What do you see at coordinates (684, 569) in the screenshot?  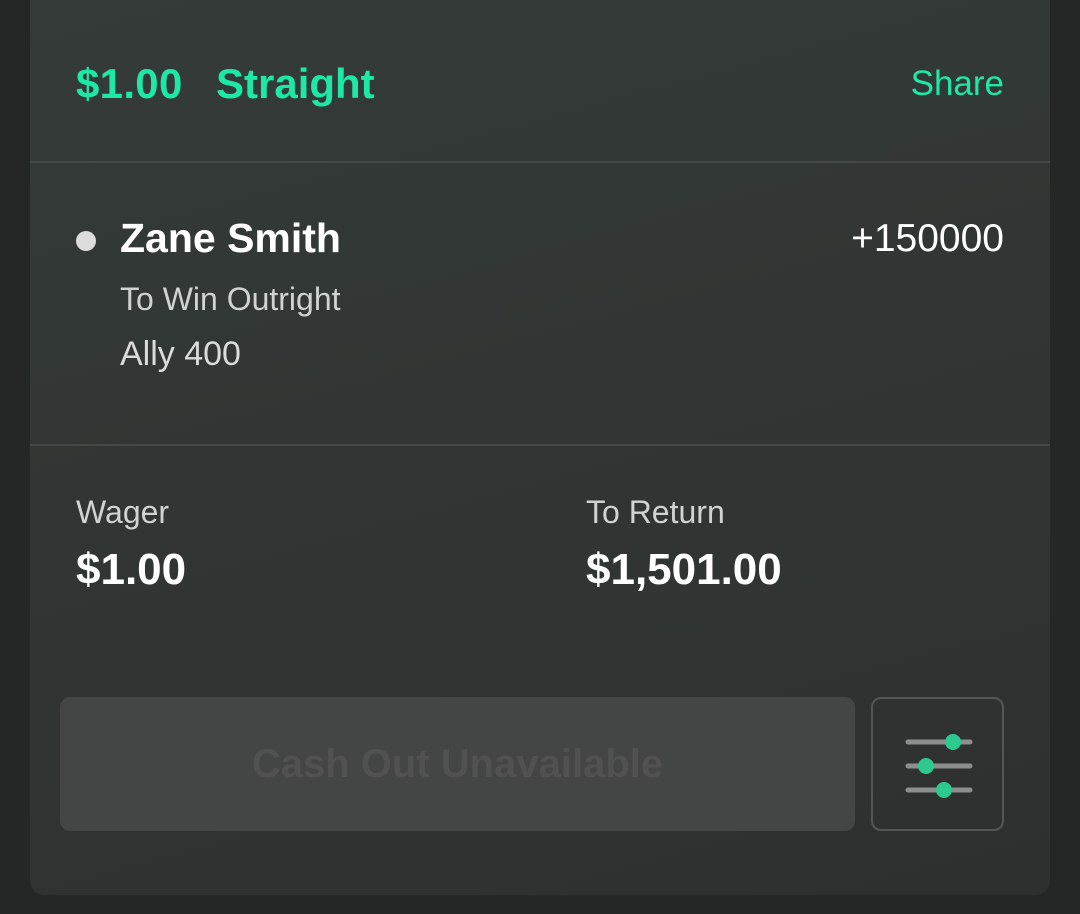 I see `to-return-value: $1,501.00` at bounding box center [684, 569].